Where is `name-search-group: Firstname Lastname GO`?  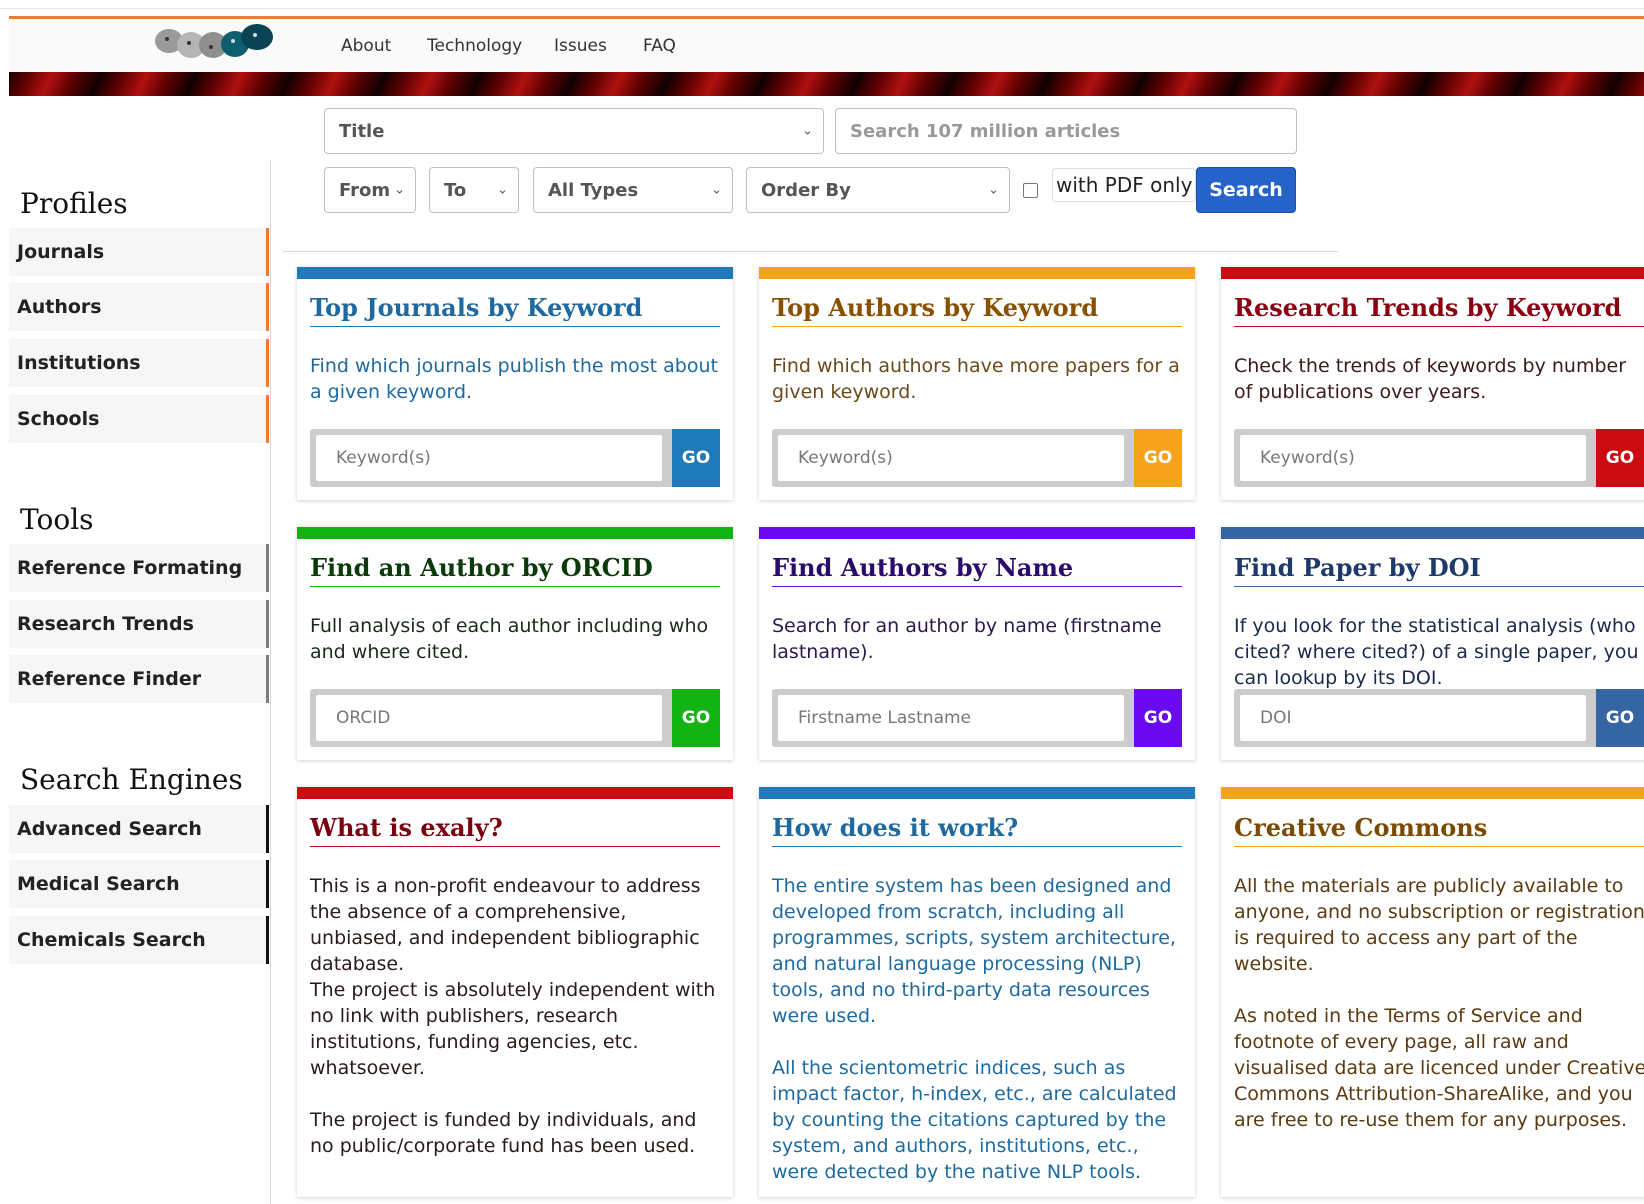 name-search-group: Firstname Lastname GO is located at coordinates (977, 718).